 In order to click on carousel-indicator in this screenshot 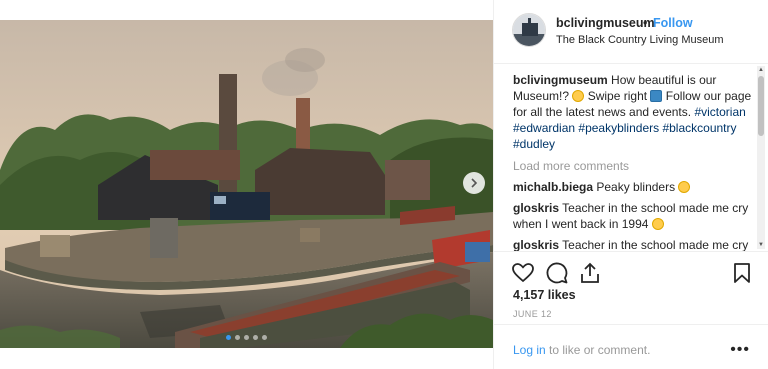, I will do `click(246, 337)`.